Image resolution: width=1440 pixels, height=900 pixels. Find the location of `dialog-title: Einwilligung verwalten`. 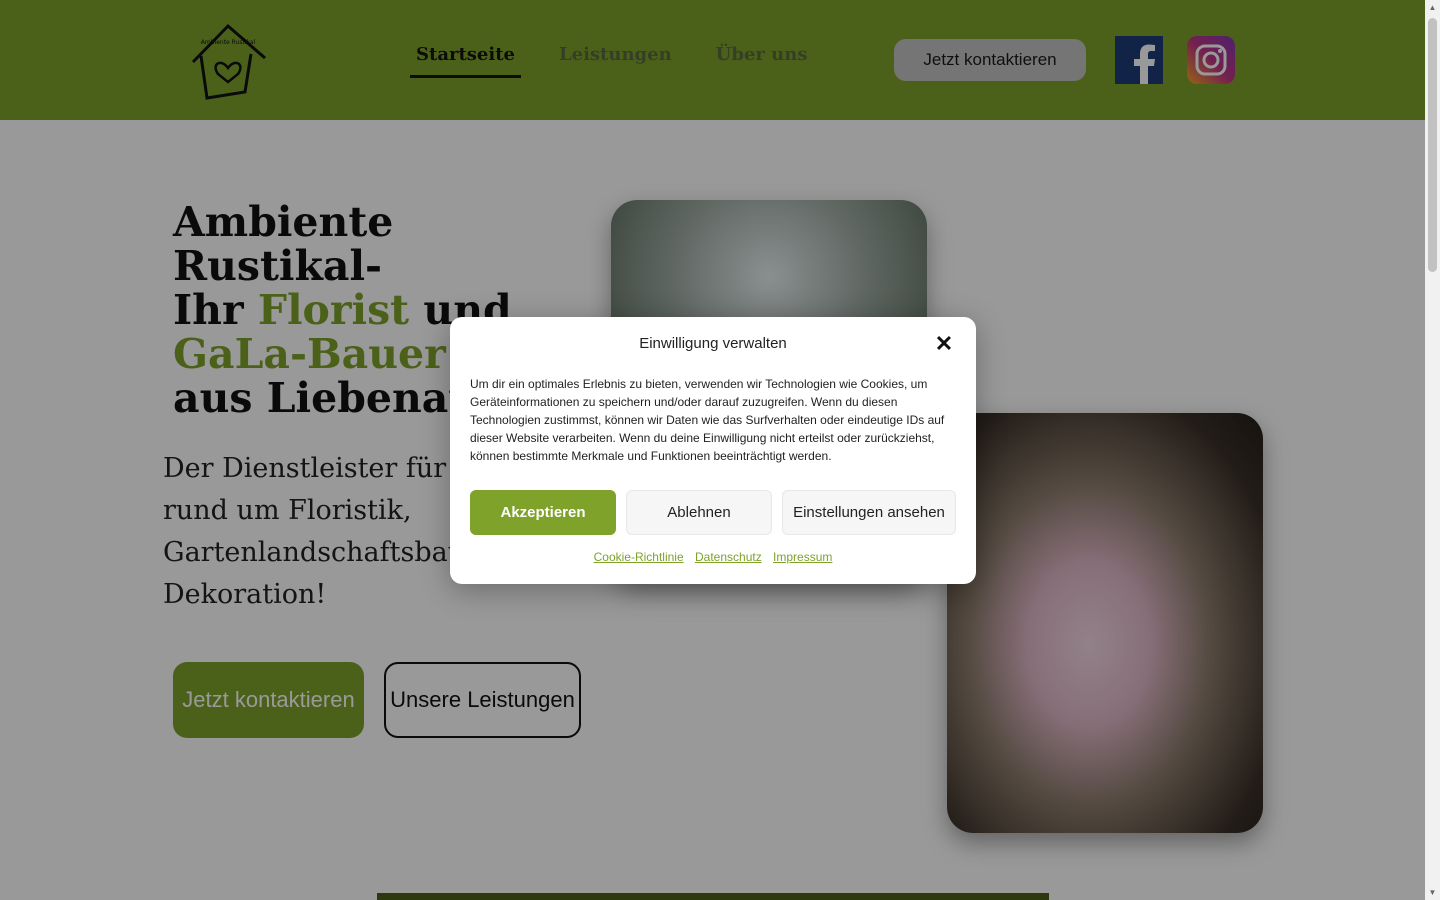

dialog-title: Einwilligung verwalten is located at coordinates (713, 343).